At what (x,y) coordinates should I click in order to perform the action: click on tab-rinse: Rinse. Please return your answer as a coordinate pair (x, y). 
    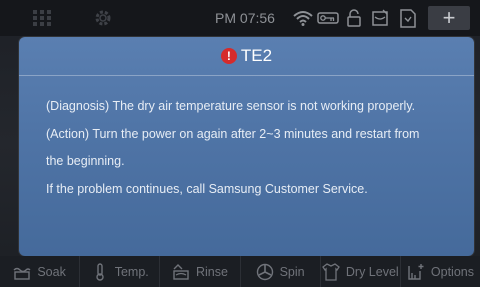
    Looking at the image, I should click on (199, 271).